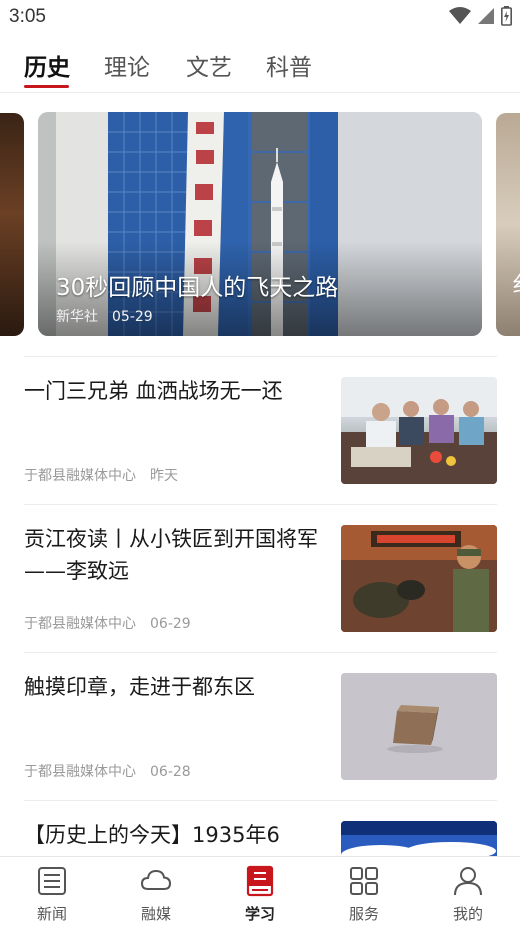  I want to click on banner-peek-text: 纟, so click(516, 283).